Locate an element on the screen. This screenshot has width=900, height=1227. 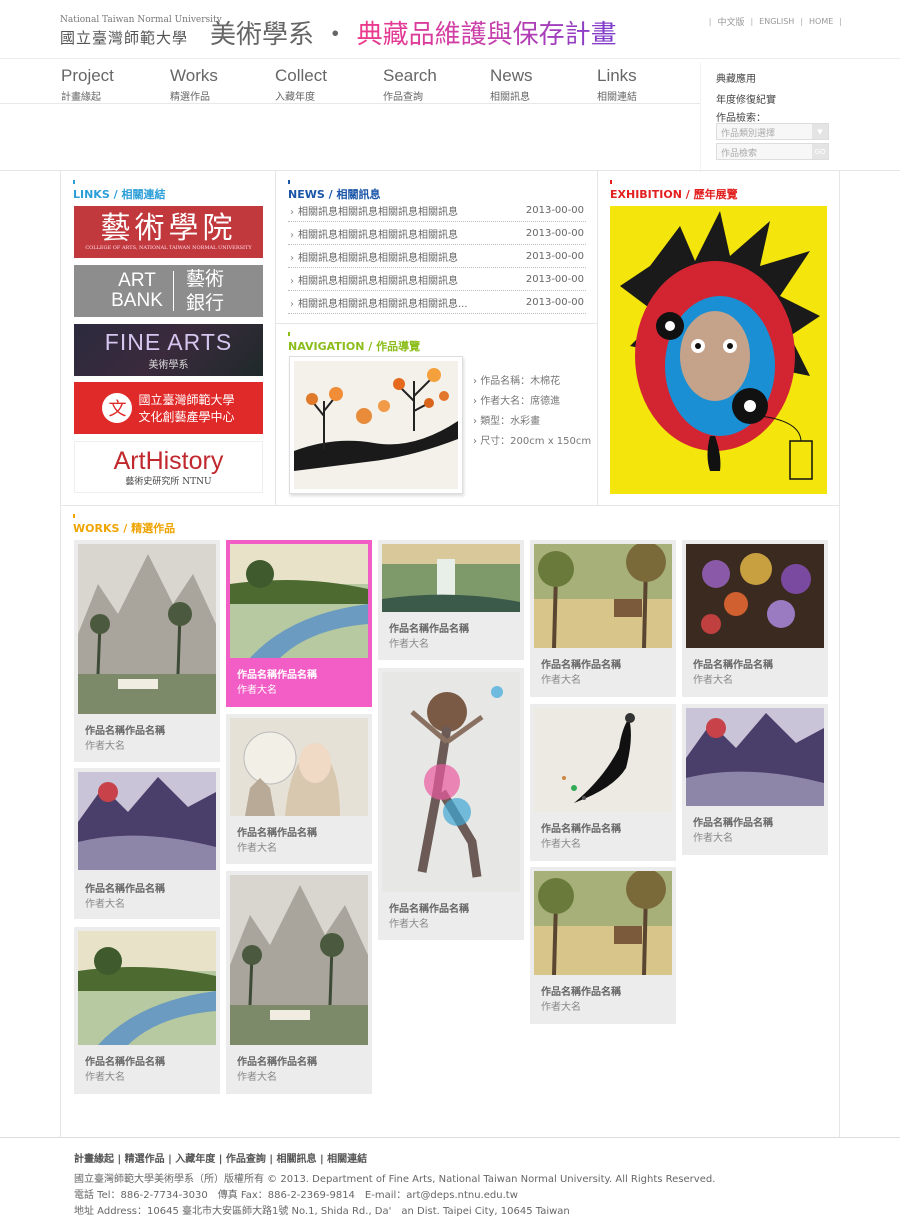
nav-project: Project 計畫緣起 is located at coordinates (87, 84).